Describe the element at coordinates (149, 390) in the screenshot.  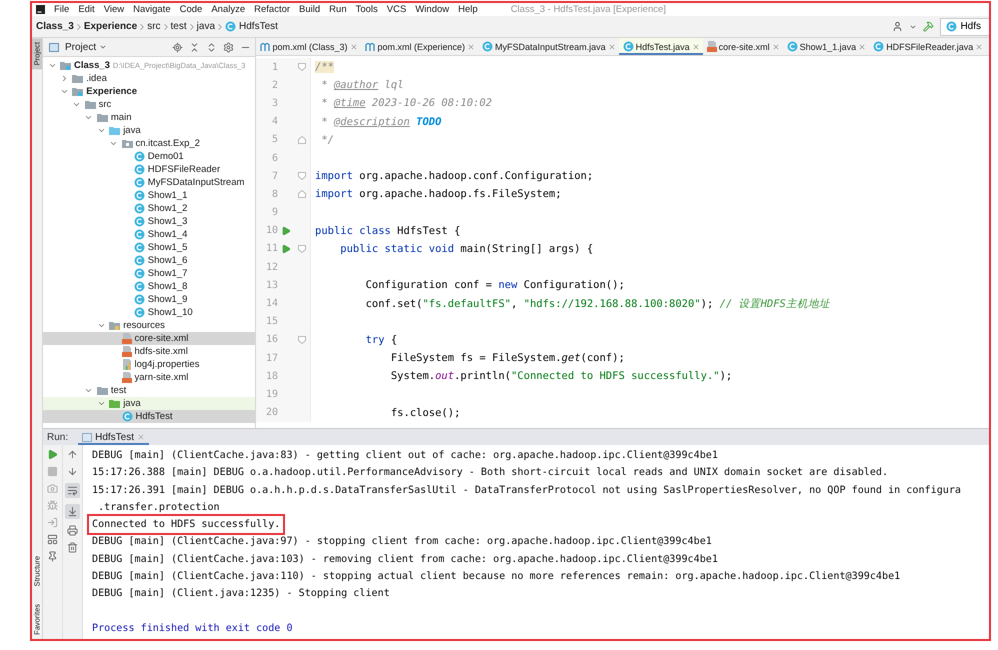
I see `tree-item: test` at that location.